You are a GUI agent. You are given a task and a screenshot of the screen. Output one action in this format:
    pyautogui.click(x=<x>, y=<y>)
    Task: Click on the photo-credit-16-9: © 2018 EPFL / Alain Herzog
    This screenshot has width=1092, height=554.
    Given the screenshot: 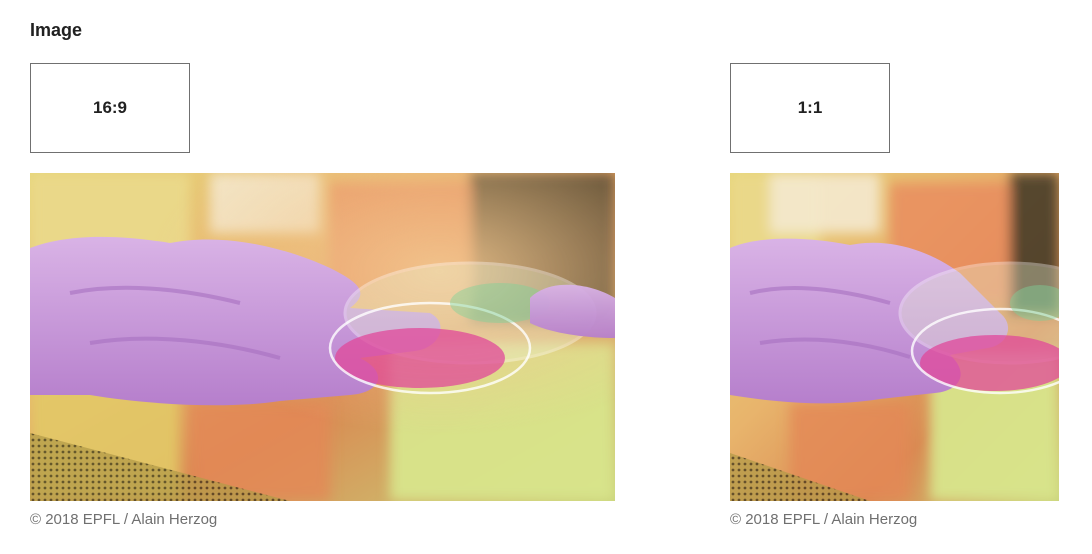 What is the action you would take?
    pyautogui.click(x=124, y=519)
    